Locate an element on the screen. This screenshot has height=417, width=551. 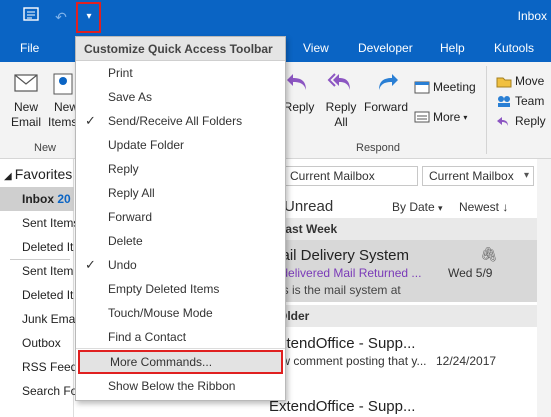
menu-item-forward: Forward is located at coordinates (180, 217).